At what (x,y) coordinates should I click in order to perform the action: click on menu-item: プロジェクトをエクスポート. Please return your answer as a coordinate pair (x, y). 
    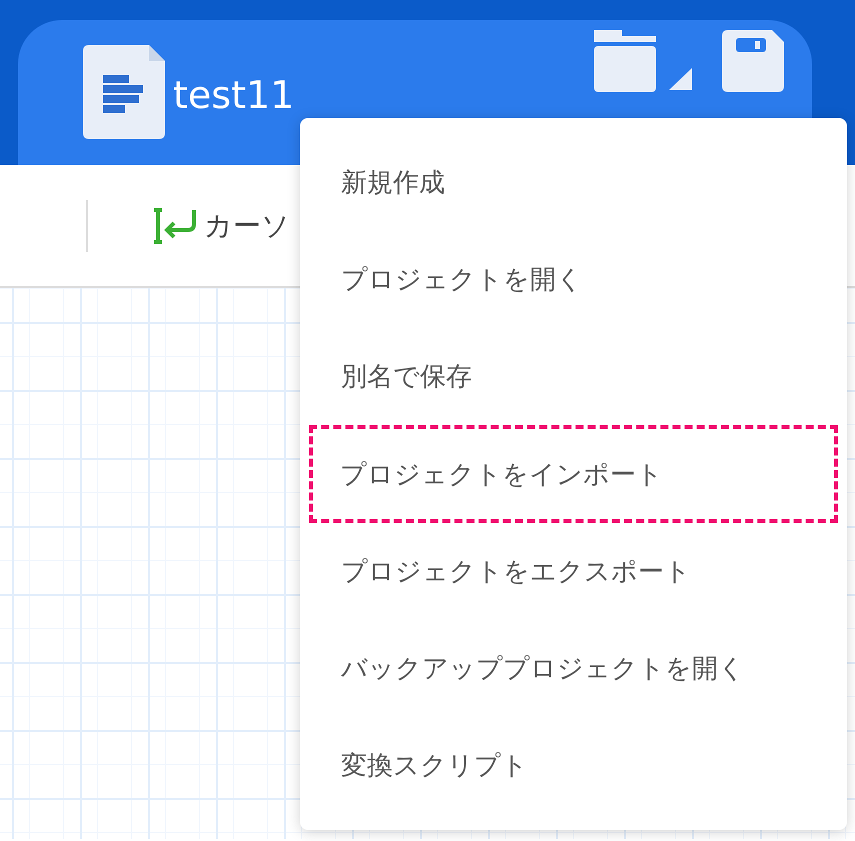
    Looking at the image, I should click on (573, 571).